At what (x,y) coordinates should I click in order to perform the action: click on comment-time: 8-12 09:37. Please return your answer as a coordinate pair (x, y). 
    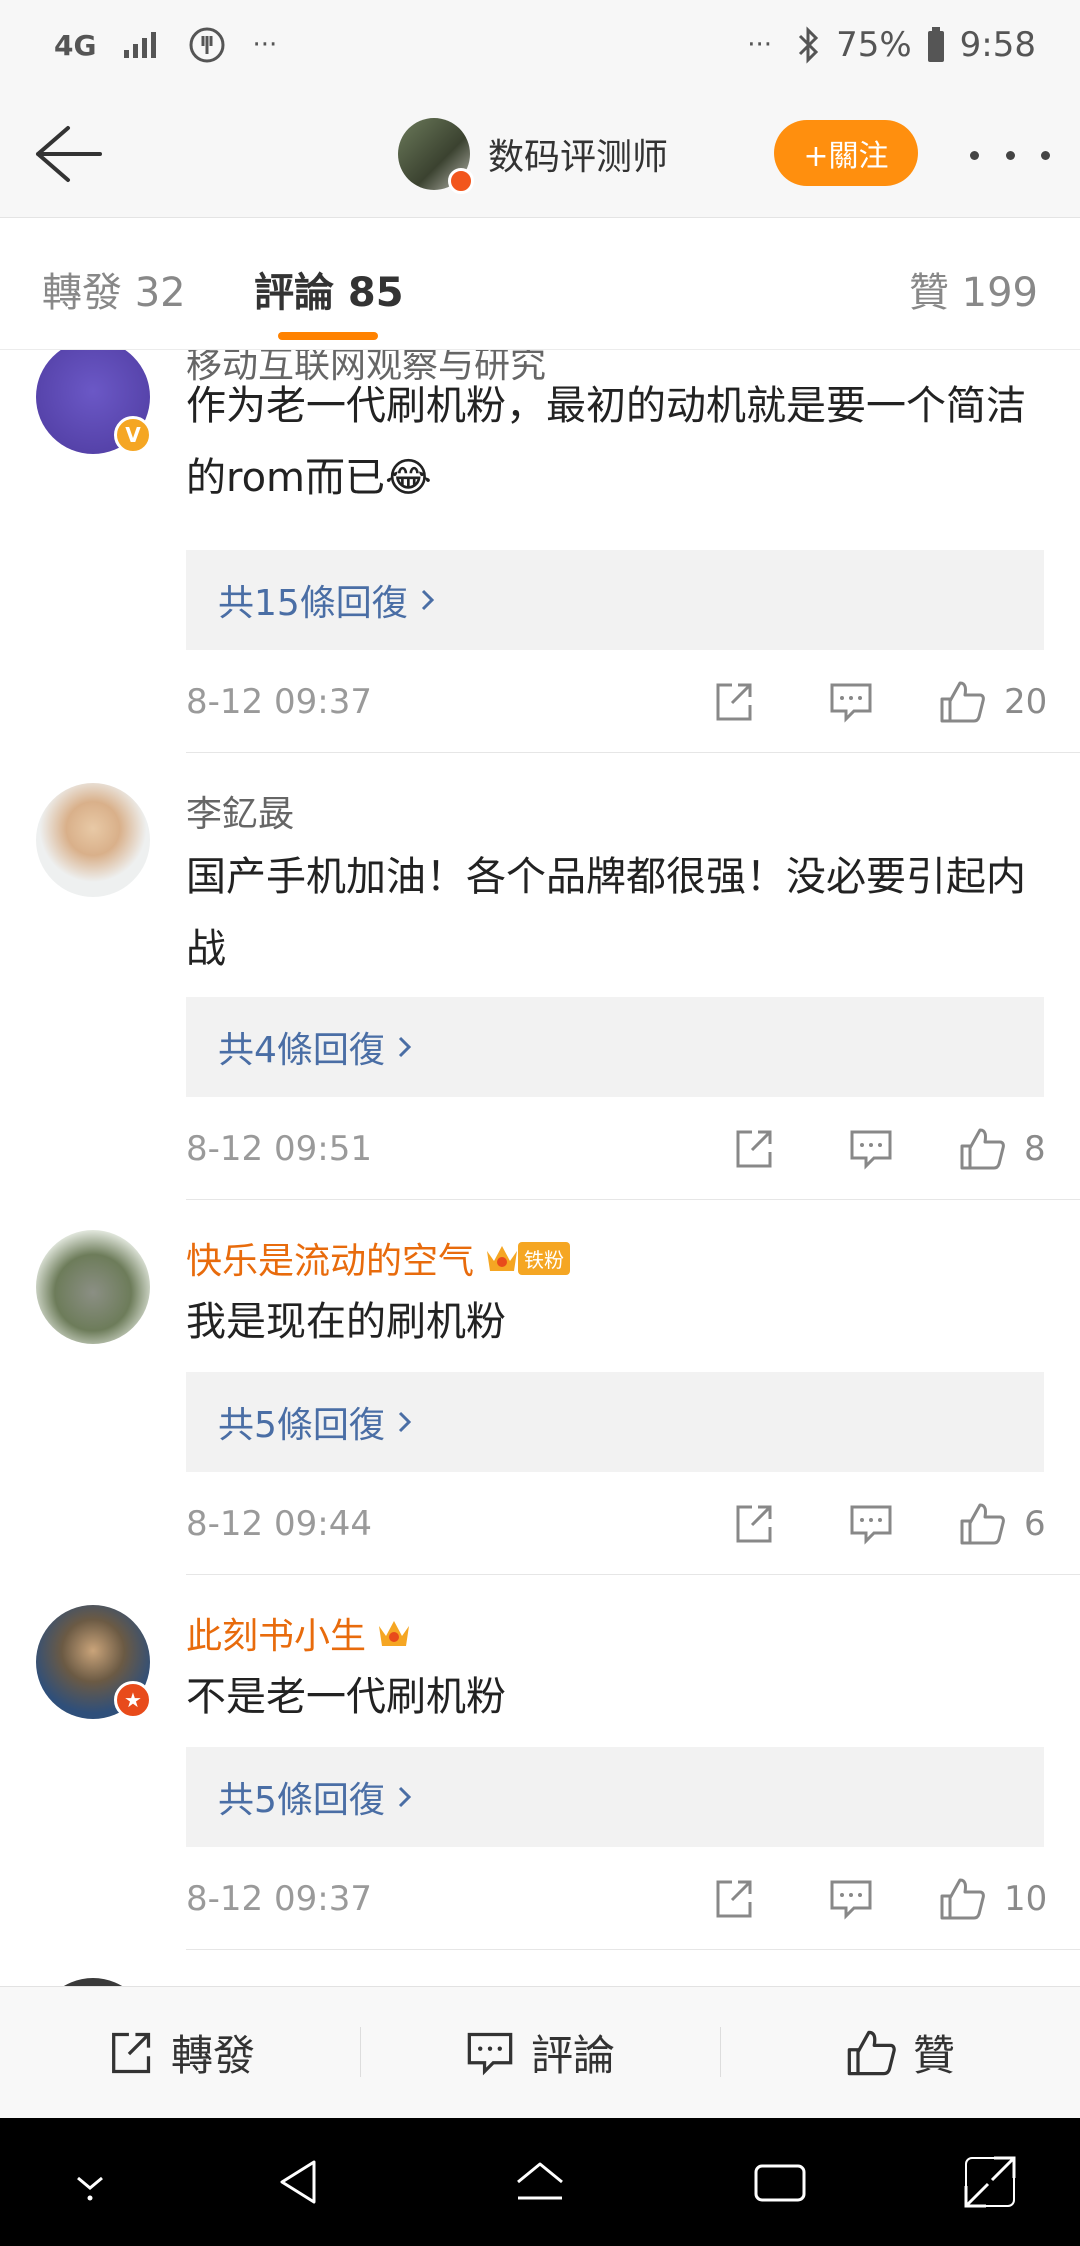
    Looking at the image, I should click on (279, 702).